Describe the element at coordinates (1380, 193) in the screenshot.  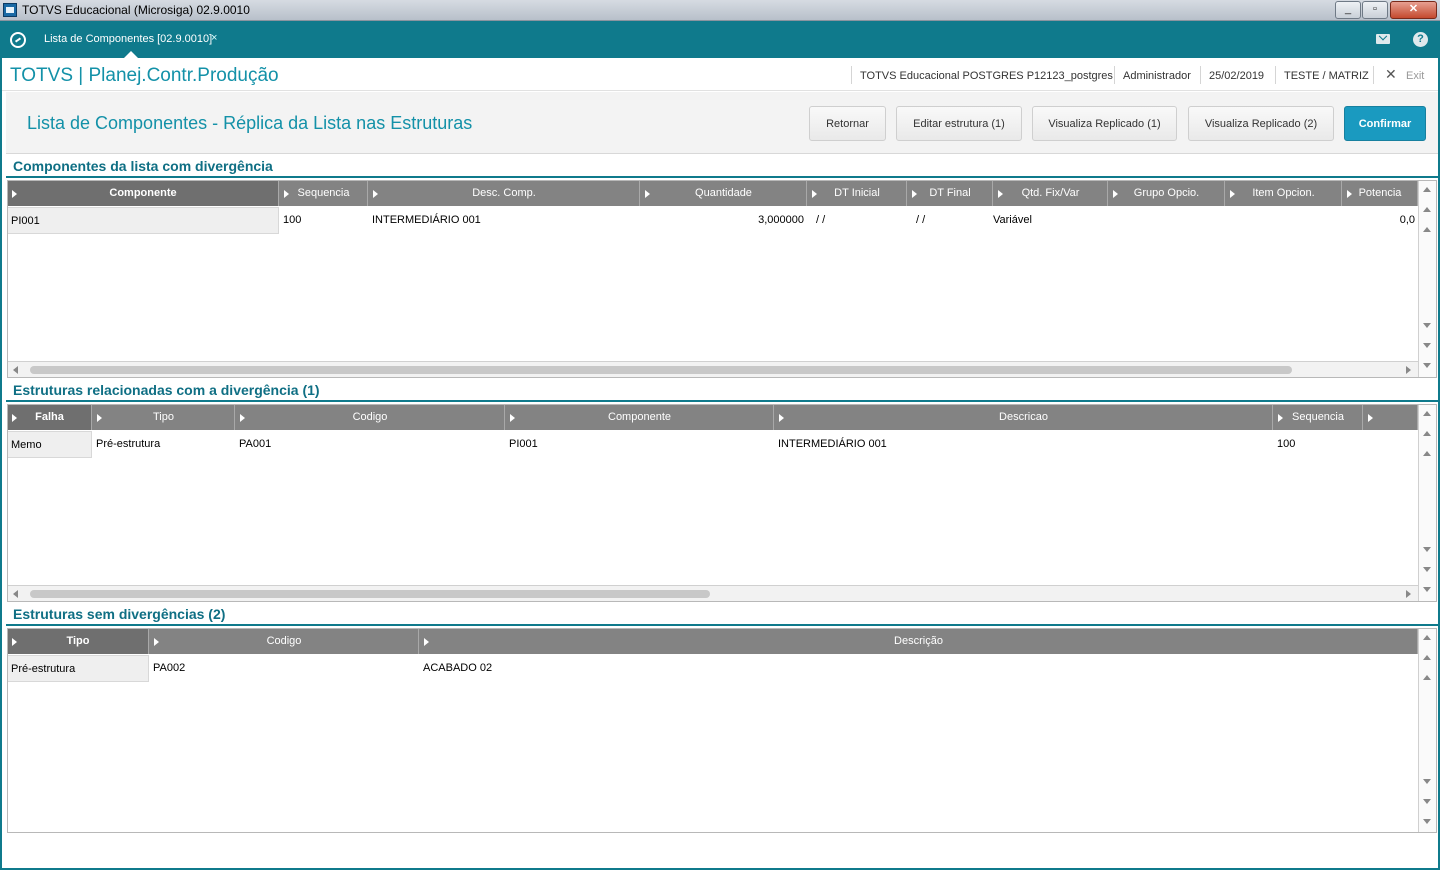
I see `column-header: Potencia` at that location.